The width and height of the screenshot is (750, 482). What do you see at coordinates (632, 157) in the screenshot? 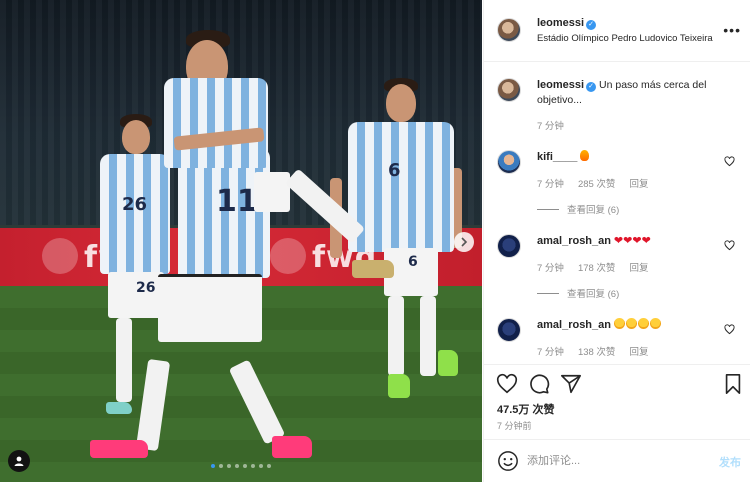
I see `comment-body: kifi____` at bounding box center [632, 157].